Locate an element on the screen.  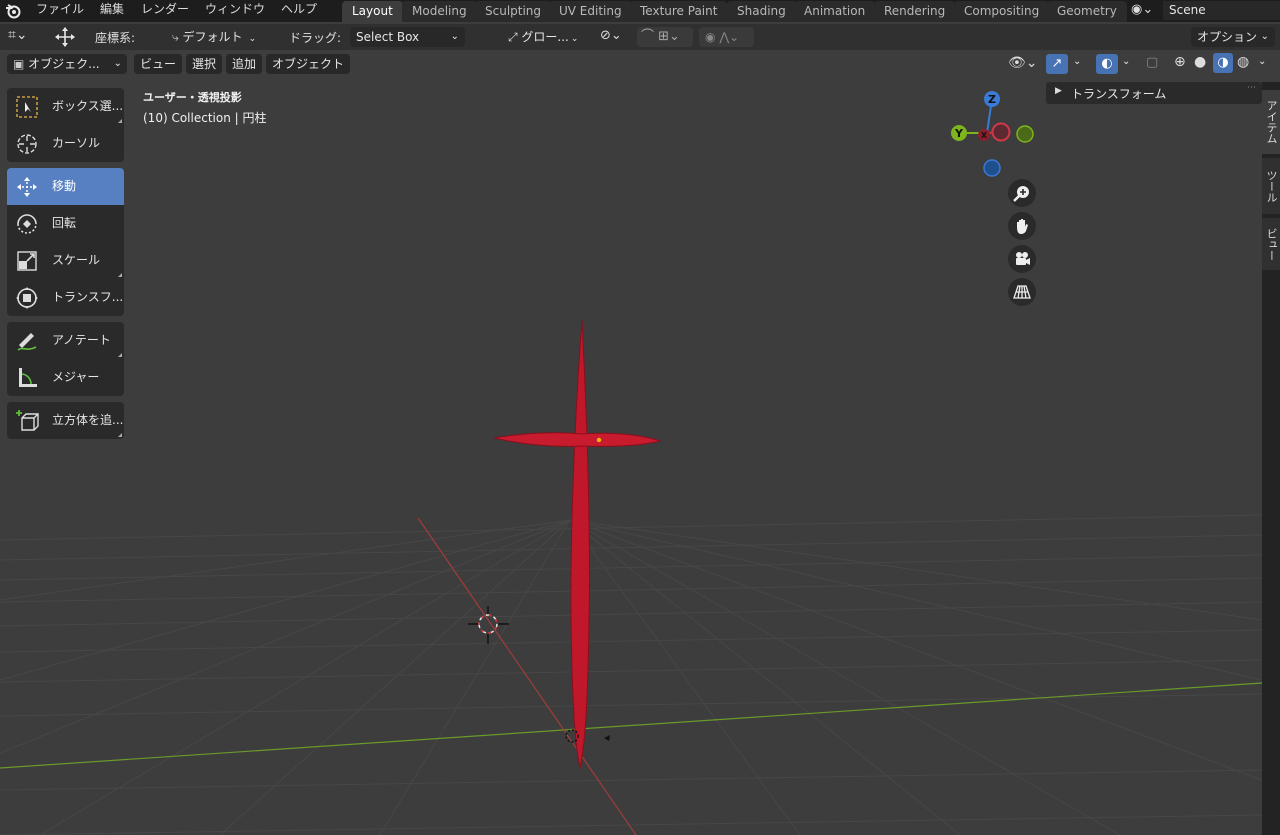
pivot-dropdown: ⤢ グロー... ⌄ is located at coordinates (543, 37).